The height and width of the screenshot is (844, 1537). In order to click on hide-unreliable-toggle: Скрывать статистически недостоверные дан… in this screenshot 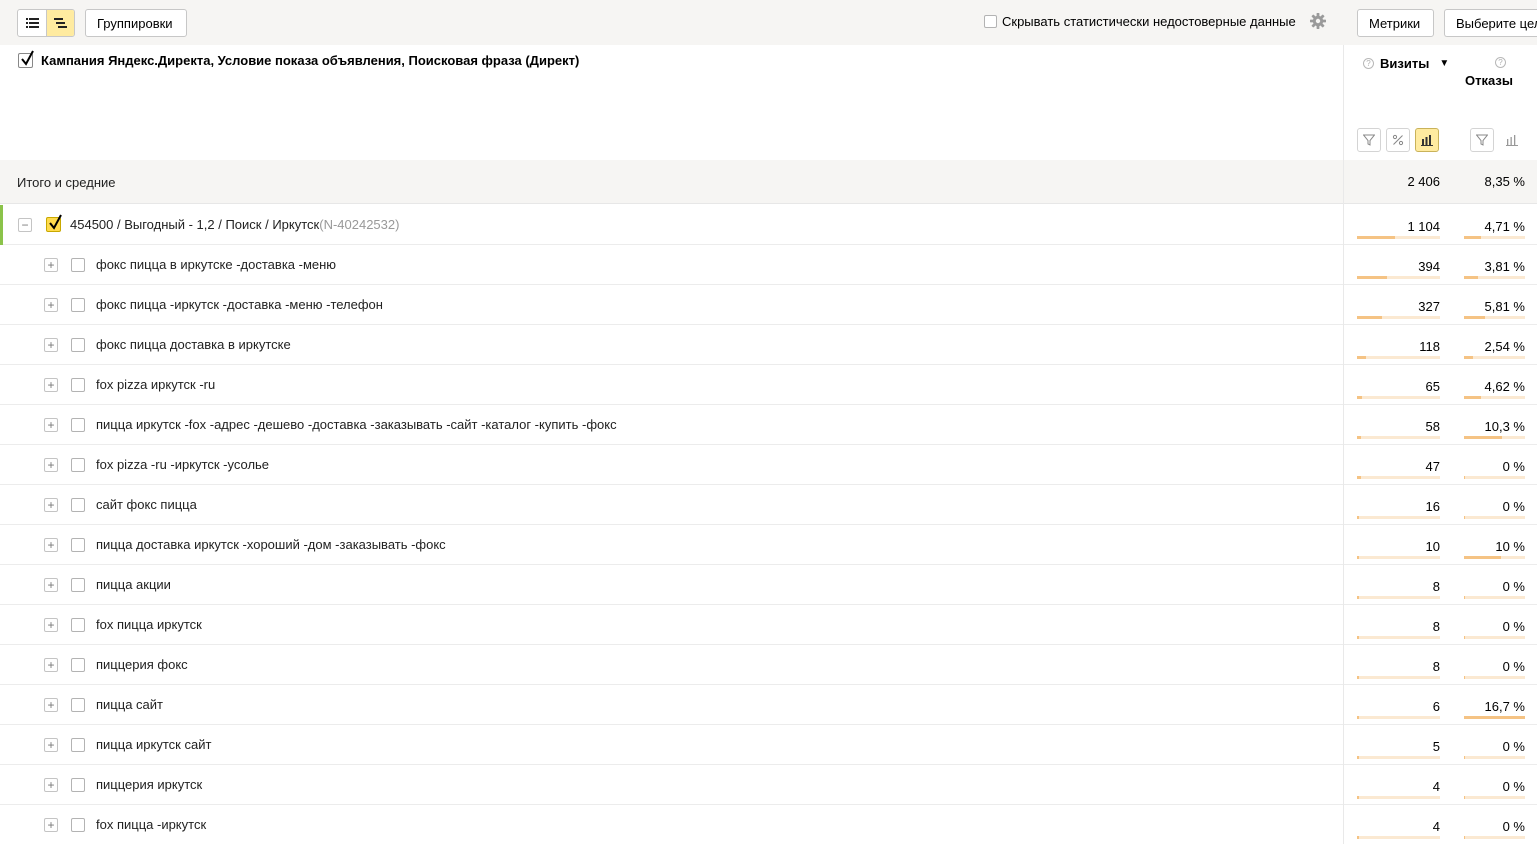, I will do `click(1140, 21)`.